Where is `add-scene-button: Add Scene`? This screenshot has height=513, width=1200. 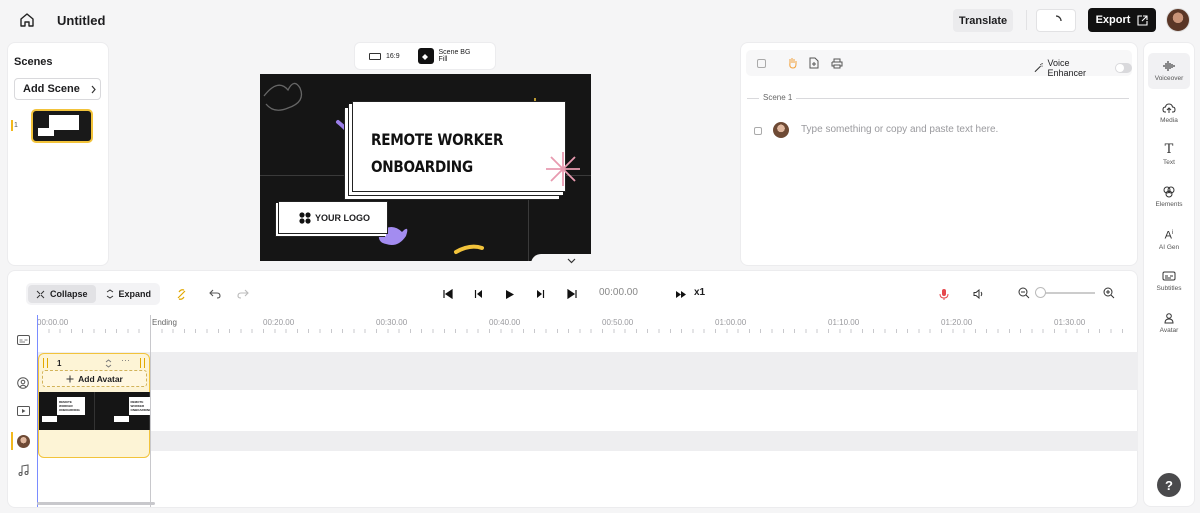 add-scene-button: Add Scene is located at coordinates (57, 89).